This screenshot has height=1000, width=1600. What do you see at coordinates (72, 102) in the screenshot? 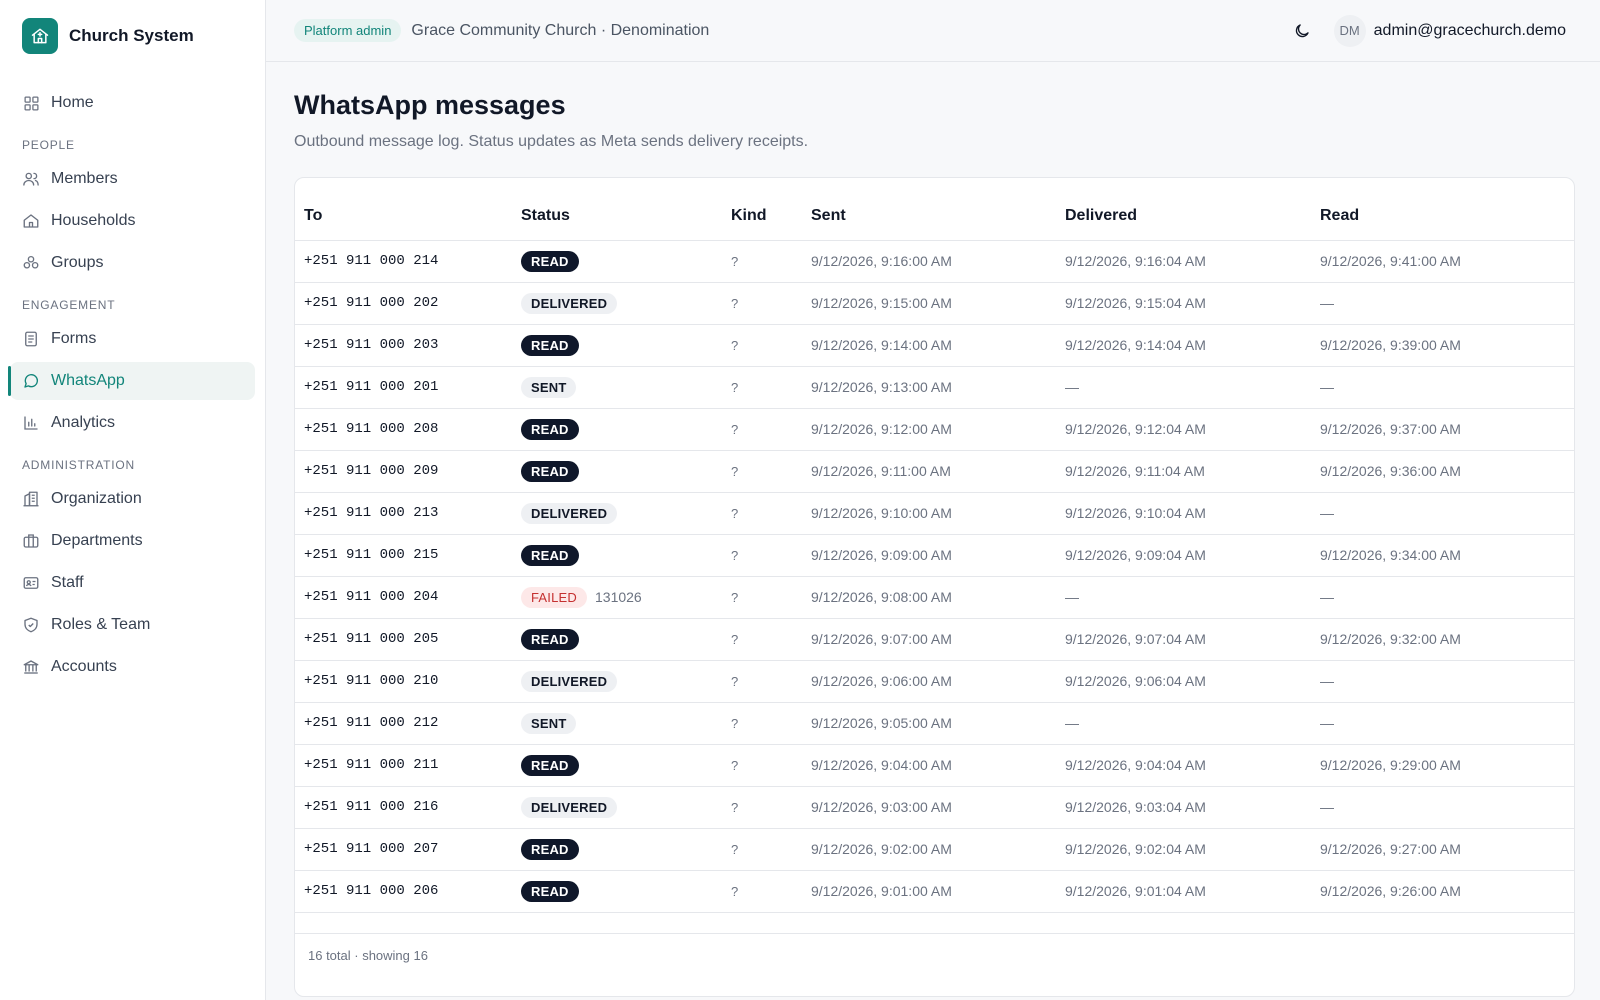
I see `sidebar-item-label: Home` at bounding box center [72, 102].